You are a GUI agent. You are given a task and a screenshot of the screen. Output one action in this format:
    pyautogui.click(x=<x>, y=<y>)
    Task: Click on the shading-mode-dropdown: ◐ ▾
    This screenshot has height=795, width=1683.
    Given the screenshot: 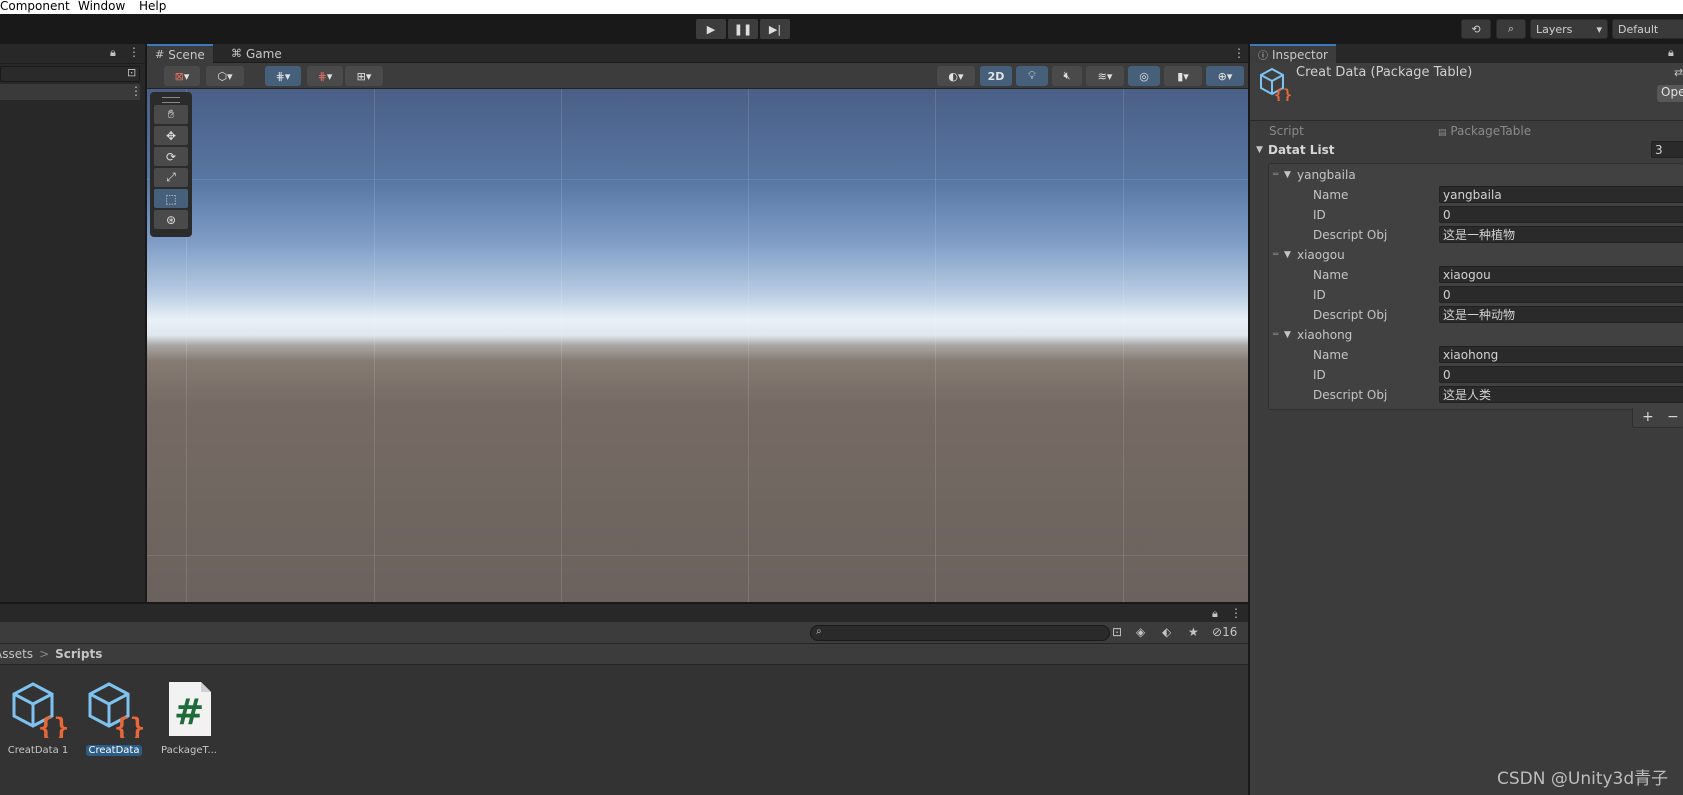 What is the action you would take?
    pyautogui.click(x=956, y=76)
    